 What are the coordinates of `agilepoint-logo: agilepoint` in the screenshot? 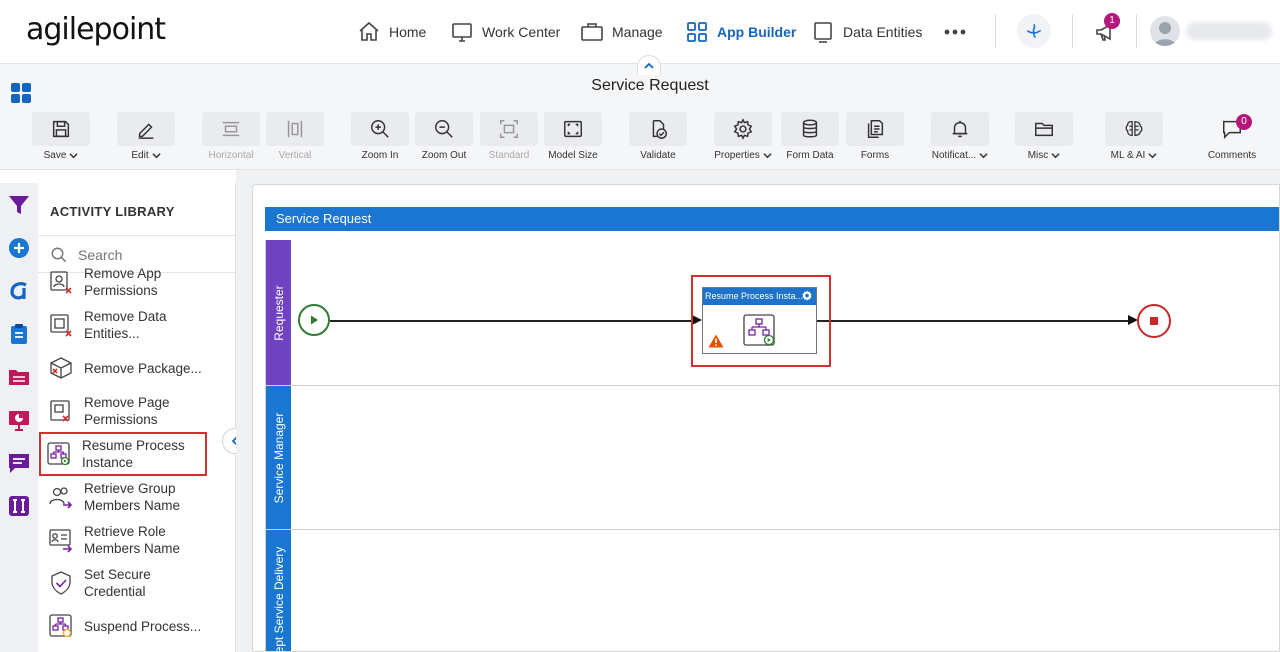 It's located at (96, 29).